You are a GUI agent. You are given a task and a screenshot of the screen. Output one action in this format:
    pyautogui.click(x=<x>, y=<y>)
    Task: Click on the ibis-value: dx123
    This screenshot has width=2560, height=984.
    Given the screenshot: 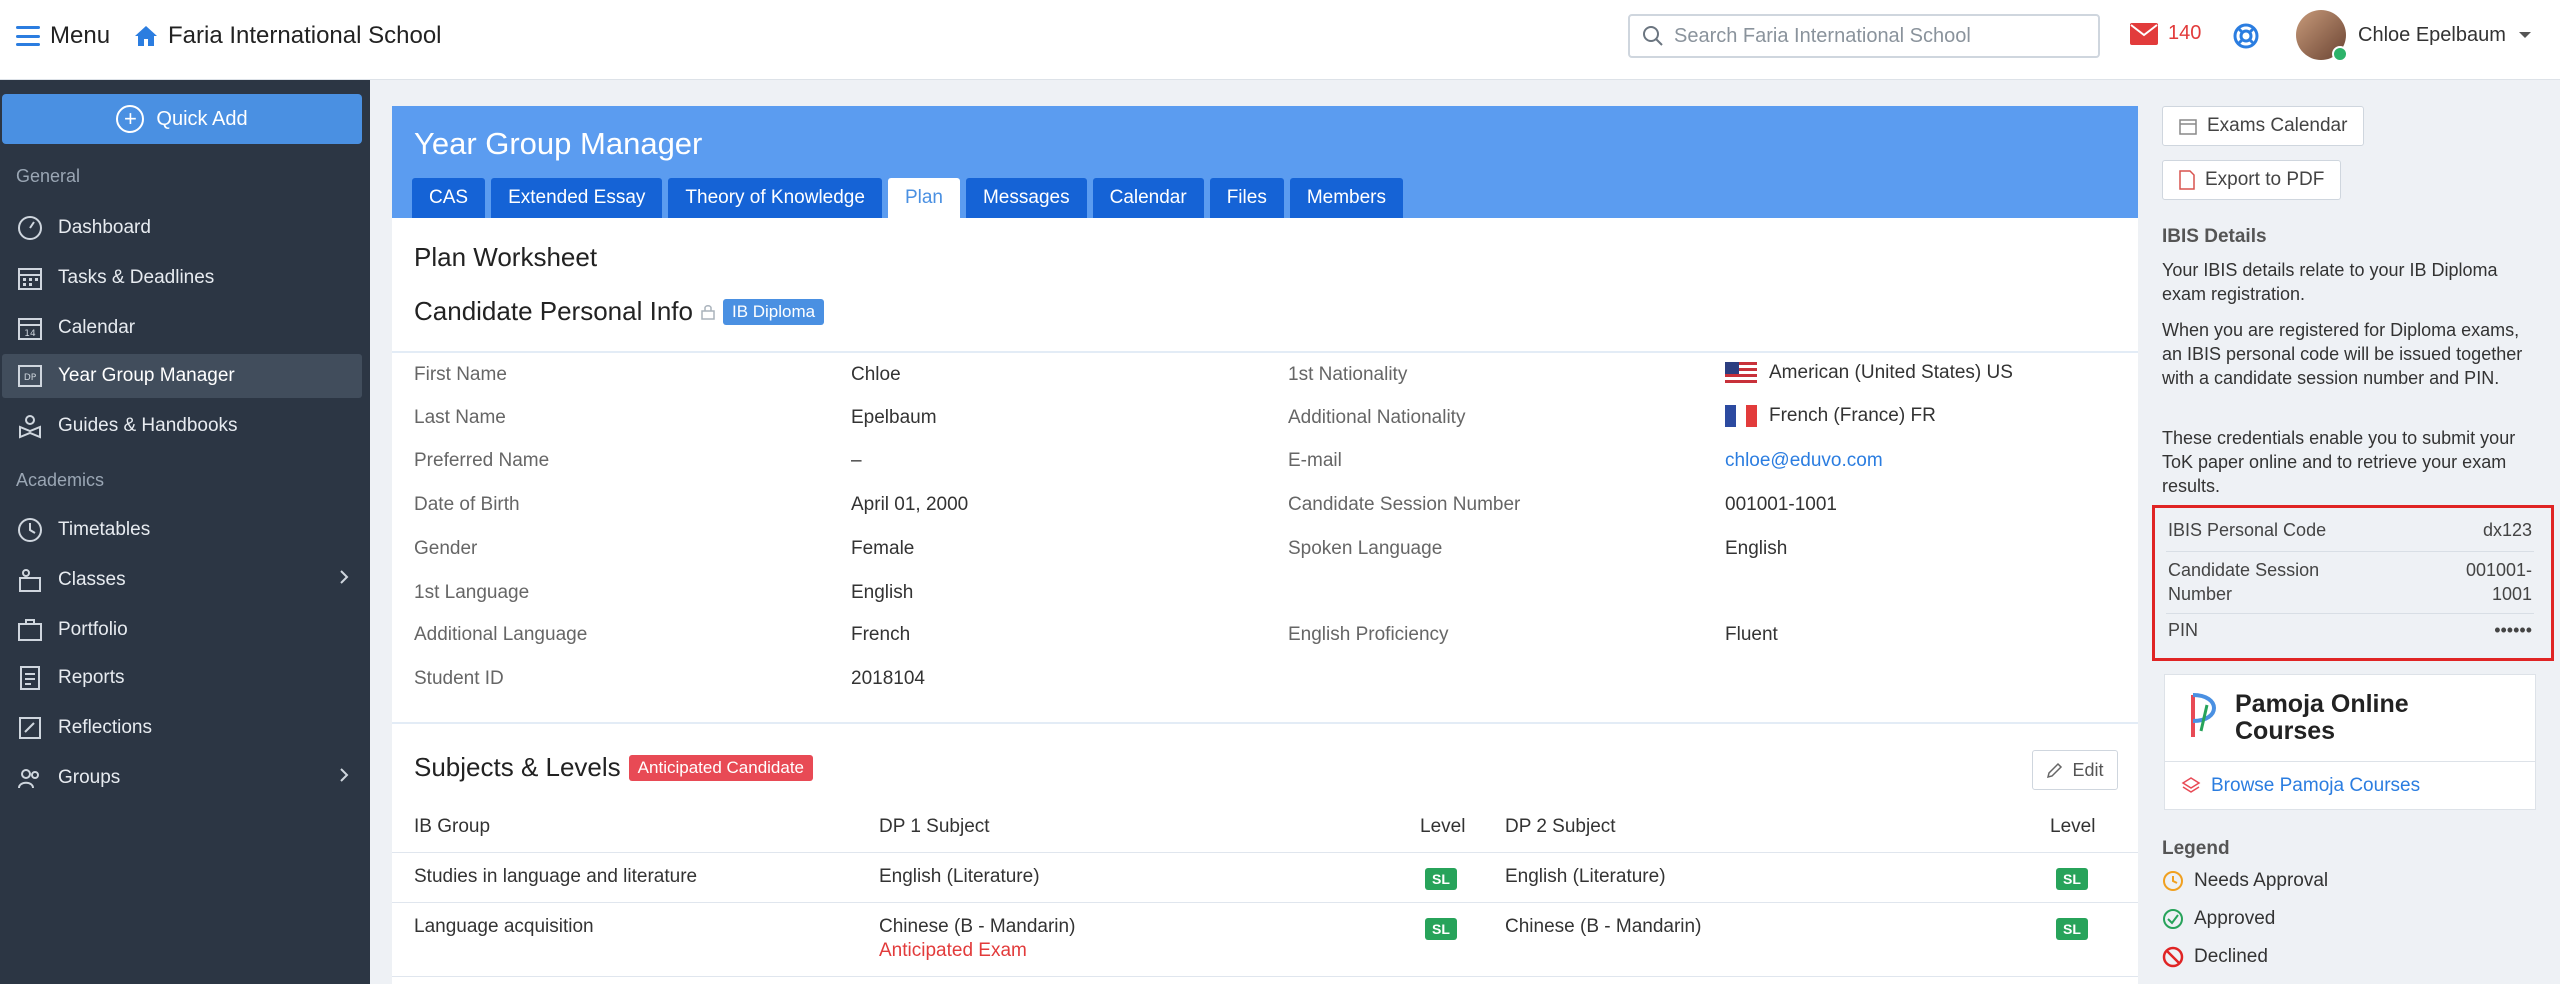 What is the action you would take?
    pyautogui.click(x=2507, y=530)
    